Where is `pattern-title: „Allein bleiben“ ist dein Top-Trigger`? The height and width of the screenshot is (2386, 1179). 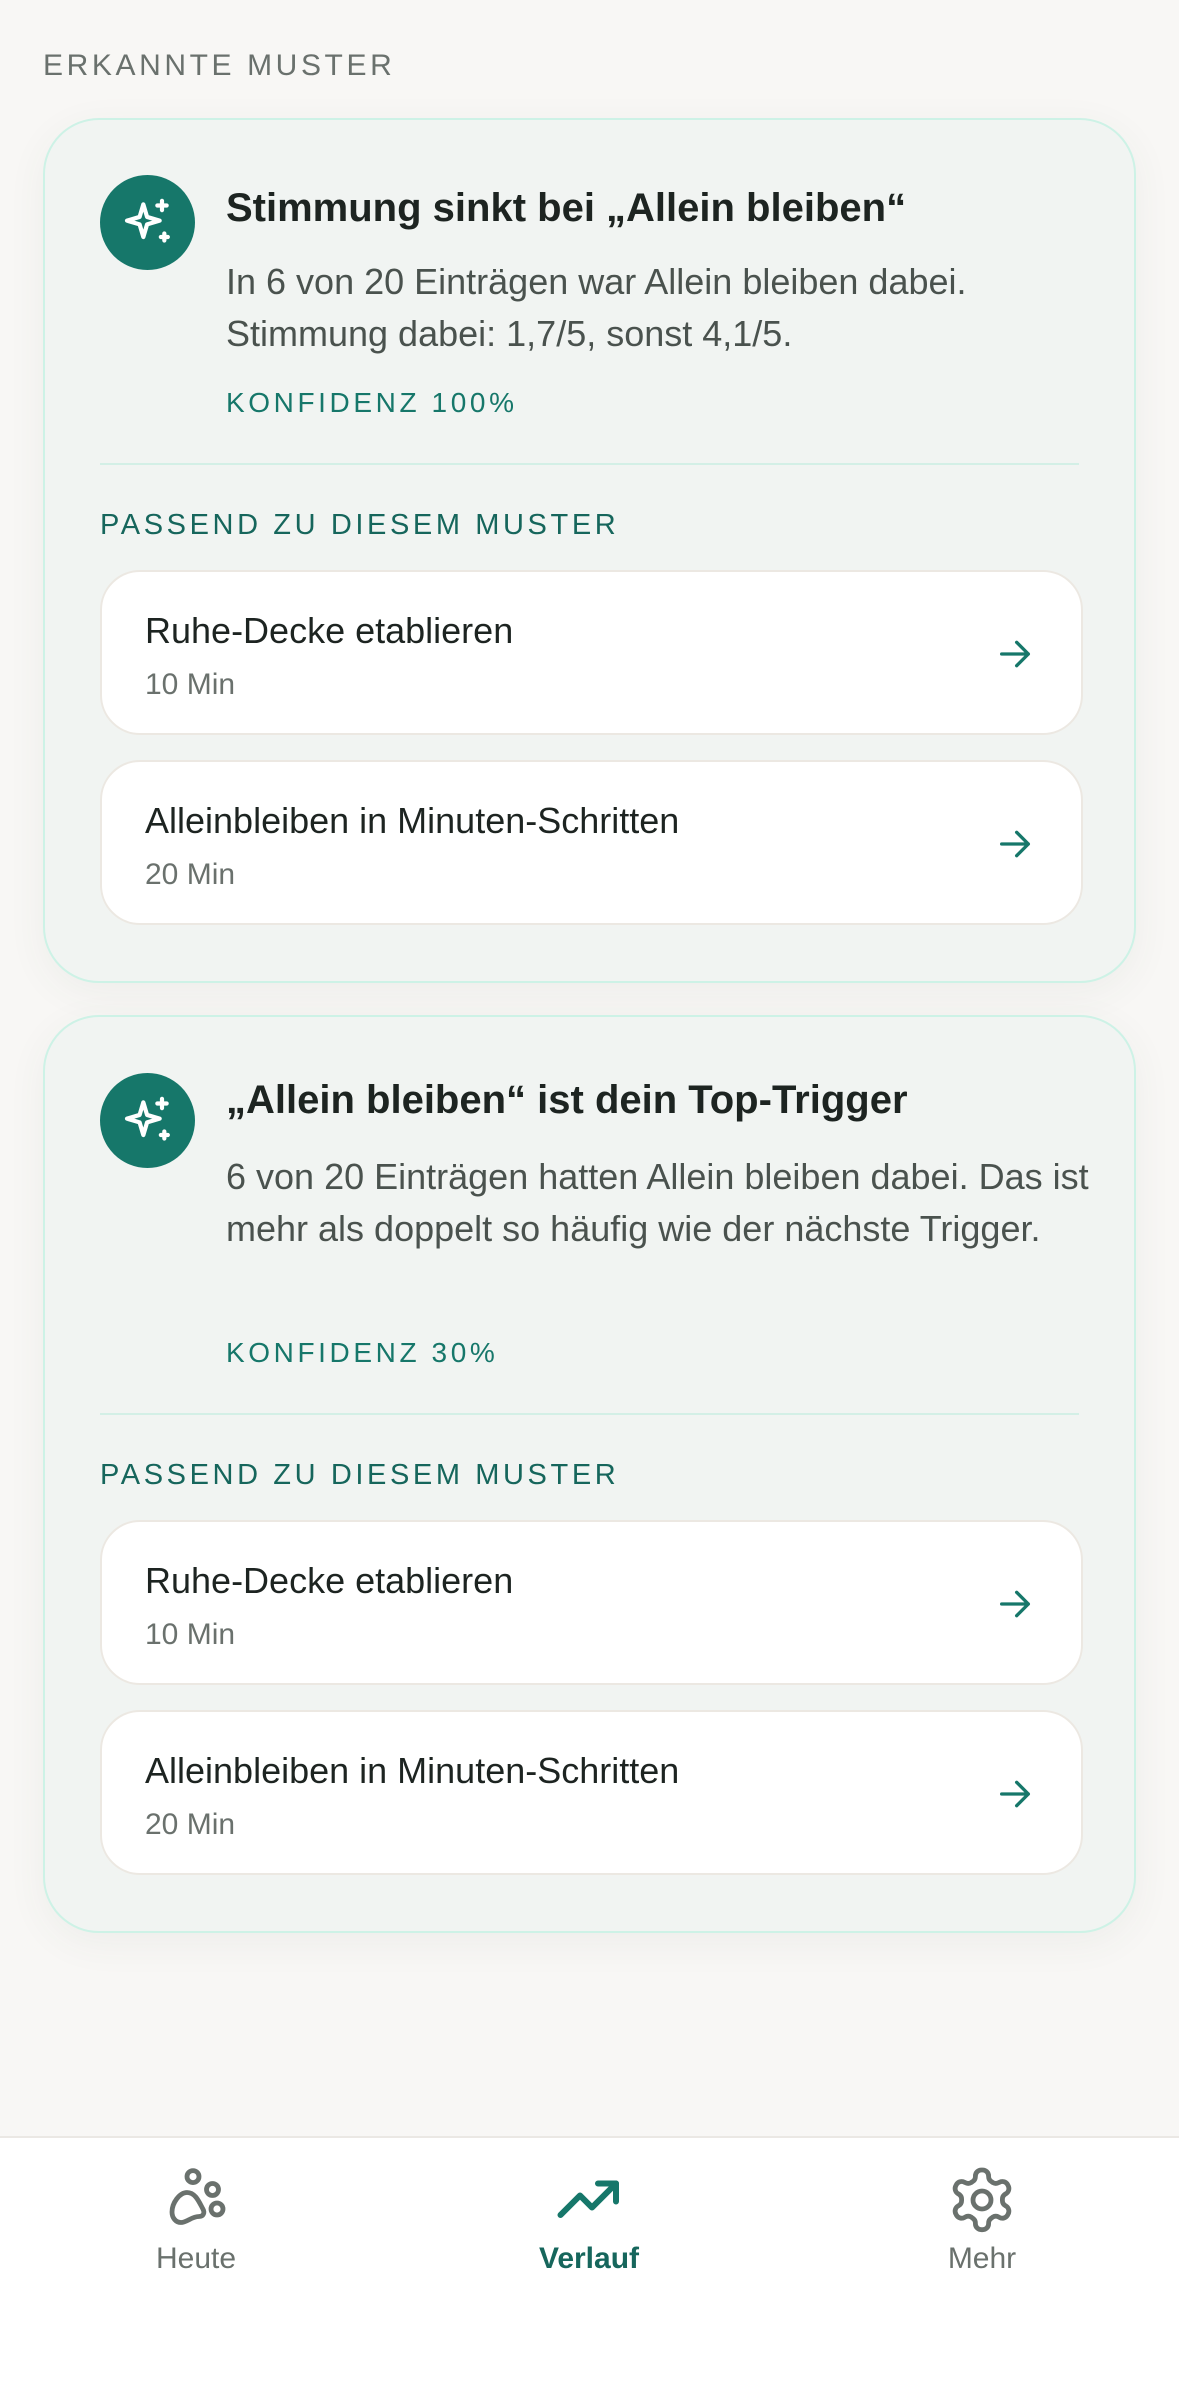 pattern-title: „Allein bleiben“ ist dein Top-Trigger is located at coordinates (567, 1100).